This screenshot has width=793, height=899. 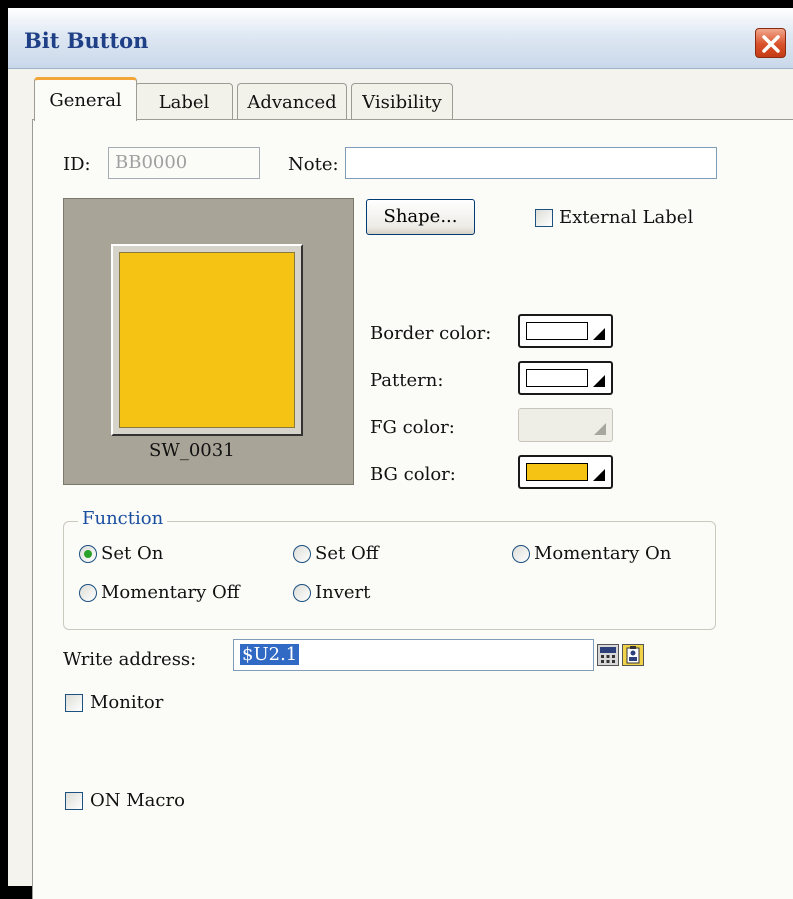 I want to click on dialog-title: Bit Button, so click(x=86, y=40).